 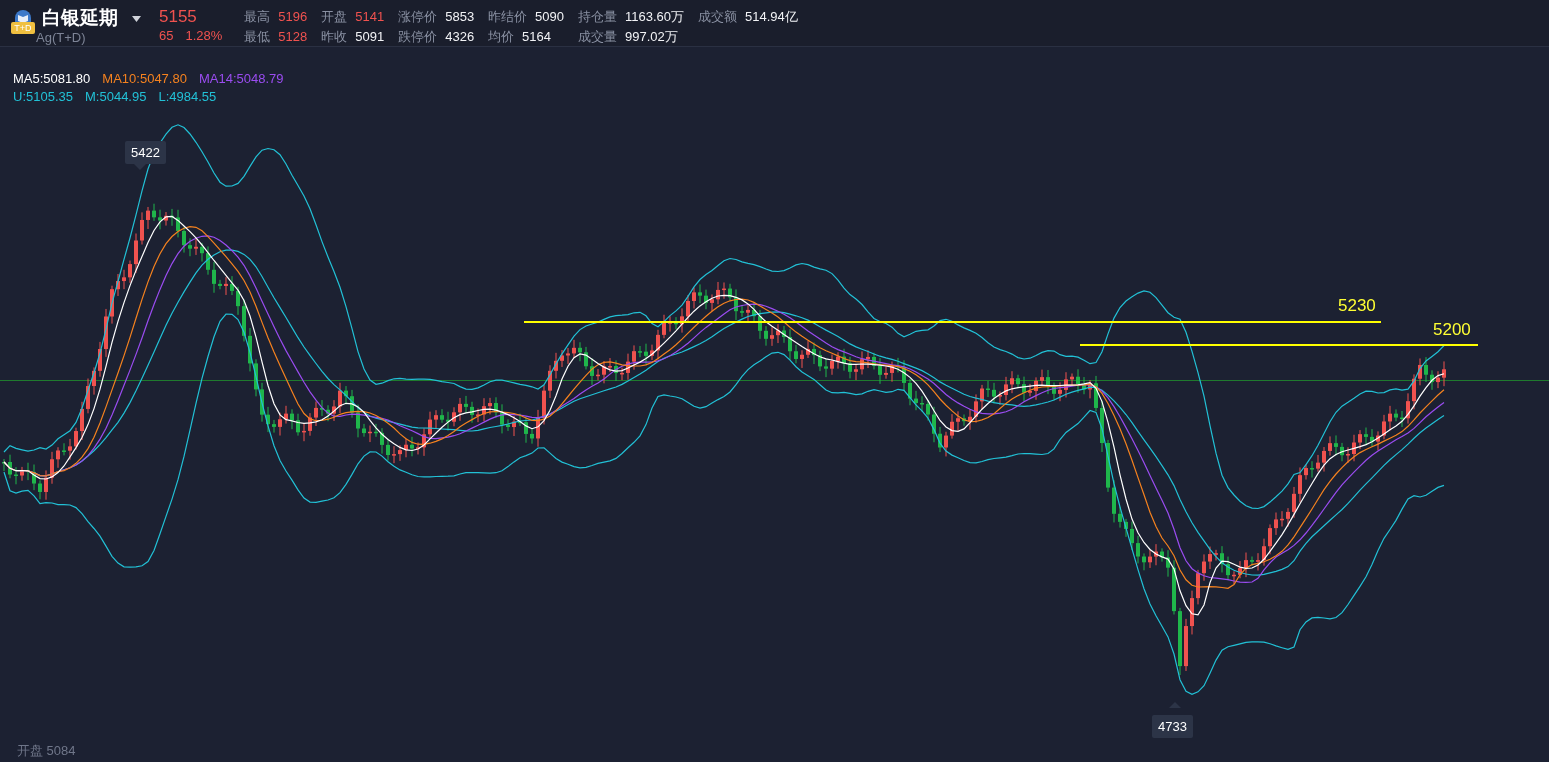 I want to click on indicator-value: U:5105.35, so click(x=43, y=96).